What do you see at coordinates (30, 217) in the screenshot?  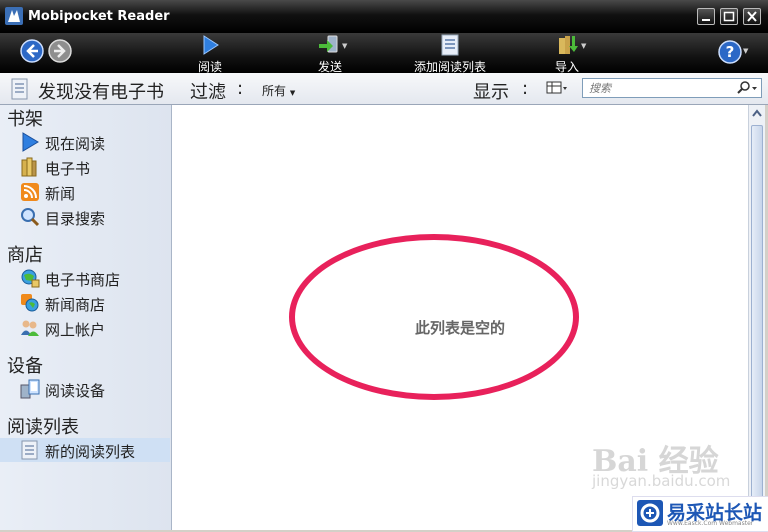 I see `magnifier-icon` at bounding box center [30, 217].